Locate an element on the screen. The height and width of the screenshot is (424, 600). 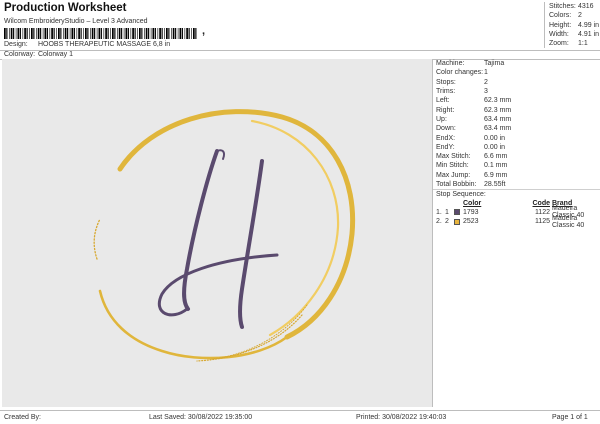
stop-number: 1. is located at coordinates (439, 212).